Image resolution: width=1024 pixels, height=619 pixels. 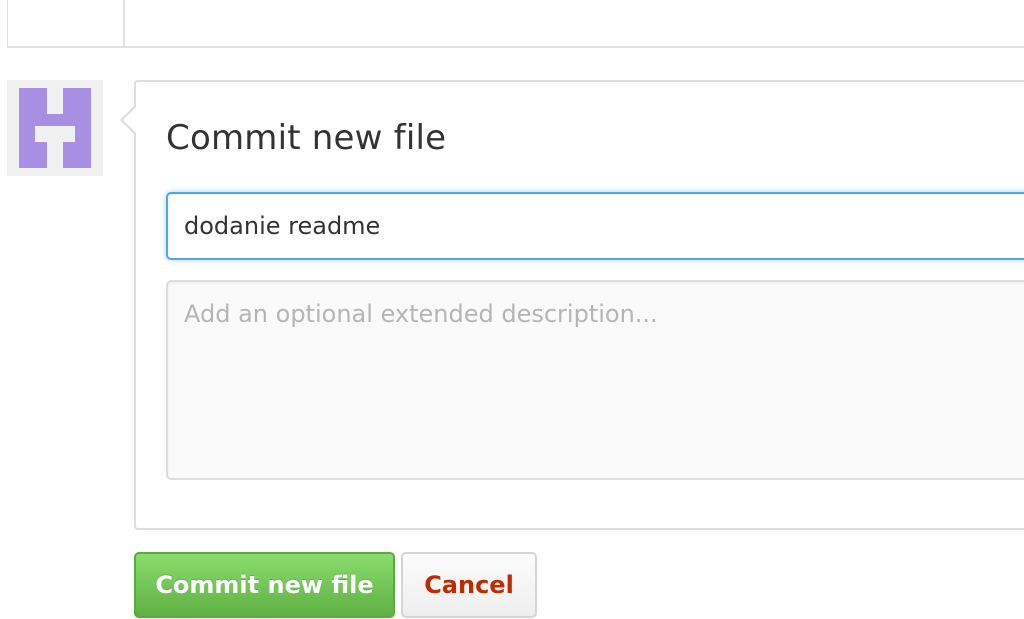 What do you see at coordinates (124, 23) in the screenshot?
I see `table-column-divider` at bounding box center [124, 23].